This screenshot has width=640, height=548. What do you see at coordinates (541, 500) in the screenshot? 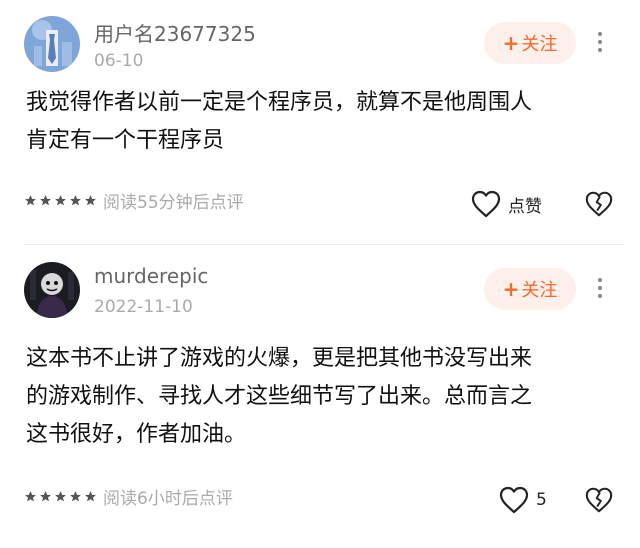
I see `like-count: 5` at bounding box center [541, 500].